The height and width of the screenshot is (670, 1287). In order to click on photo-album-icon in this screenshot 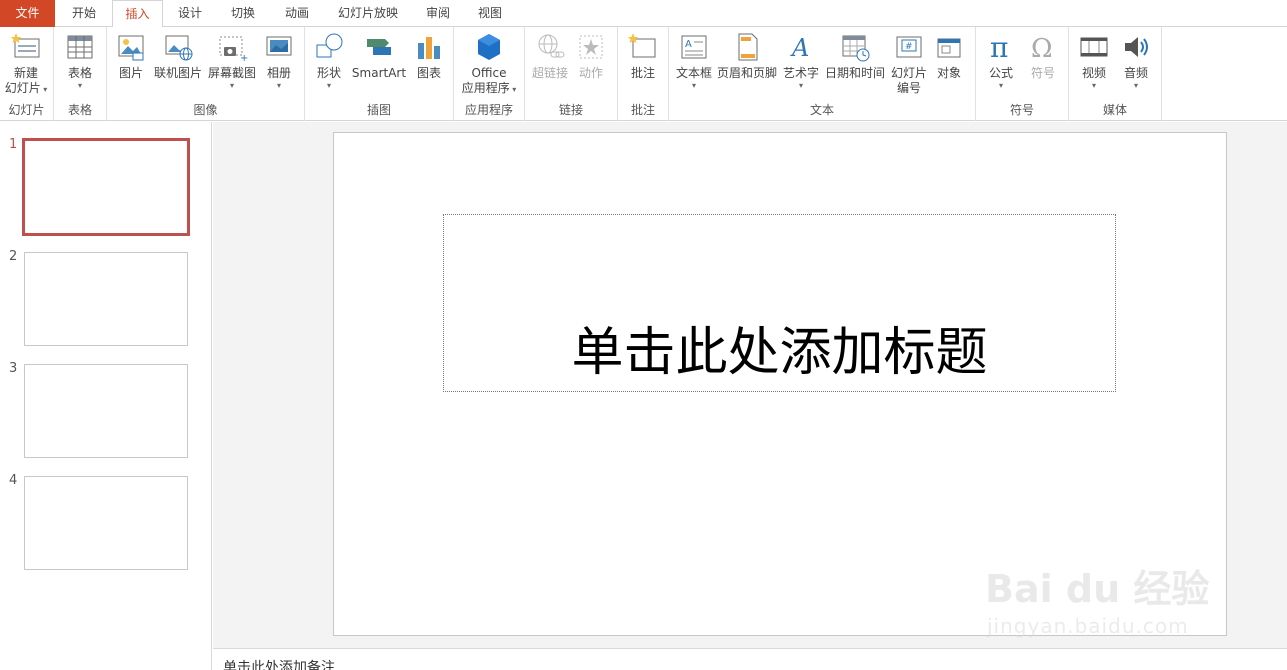, I will do `click(279, 46)`.